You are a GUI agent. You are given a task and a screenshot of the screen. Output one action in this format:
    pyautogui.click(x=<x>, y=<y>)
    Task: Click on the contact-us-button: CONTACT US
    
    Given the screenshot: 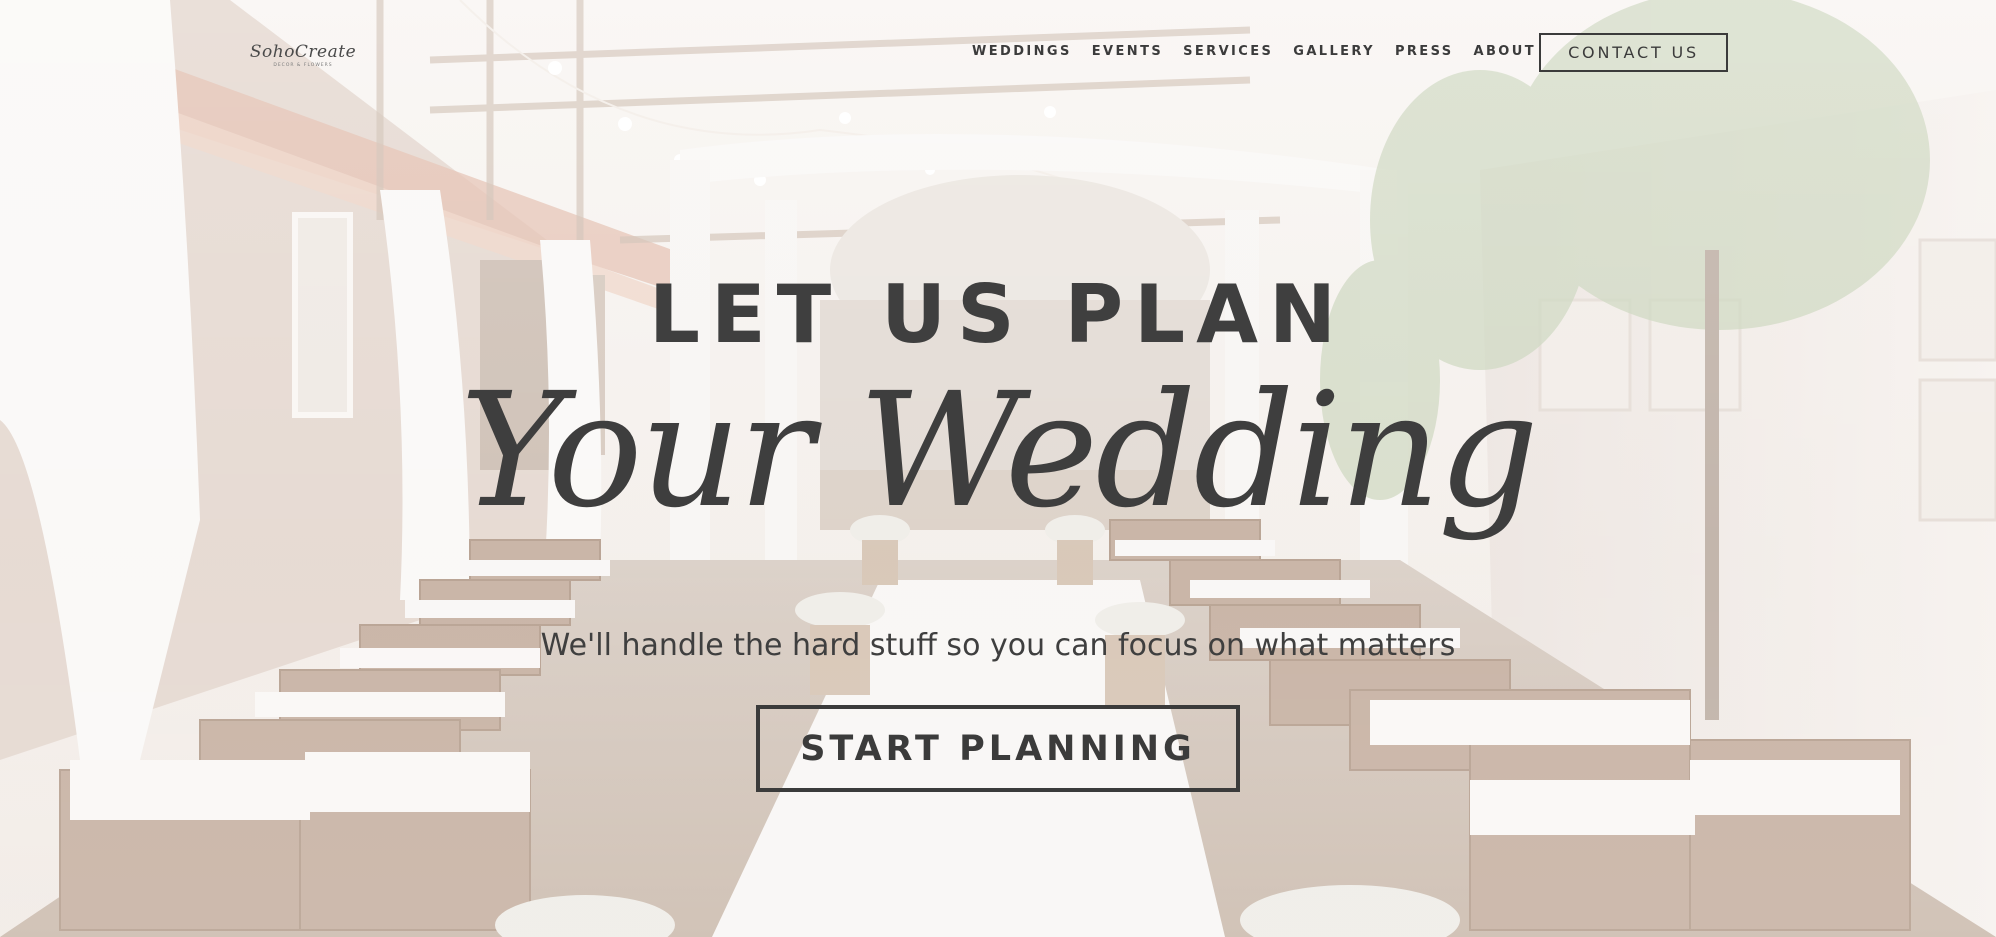 What is the action you would take?
    pyautogui.click(x=1633, y=52)
    